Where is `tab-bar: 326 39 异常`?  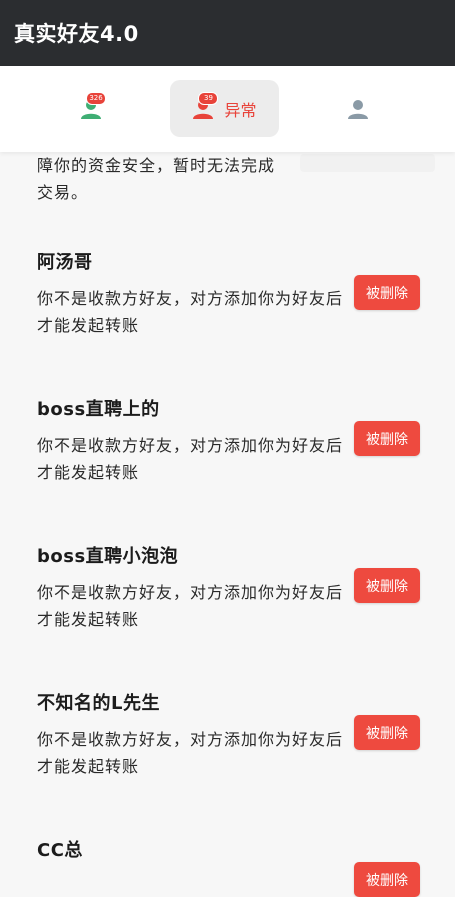 tab-bar: 326 39 异常 is located at coordinates (227, 109).